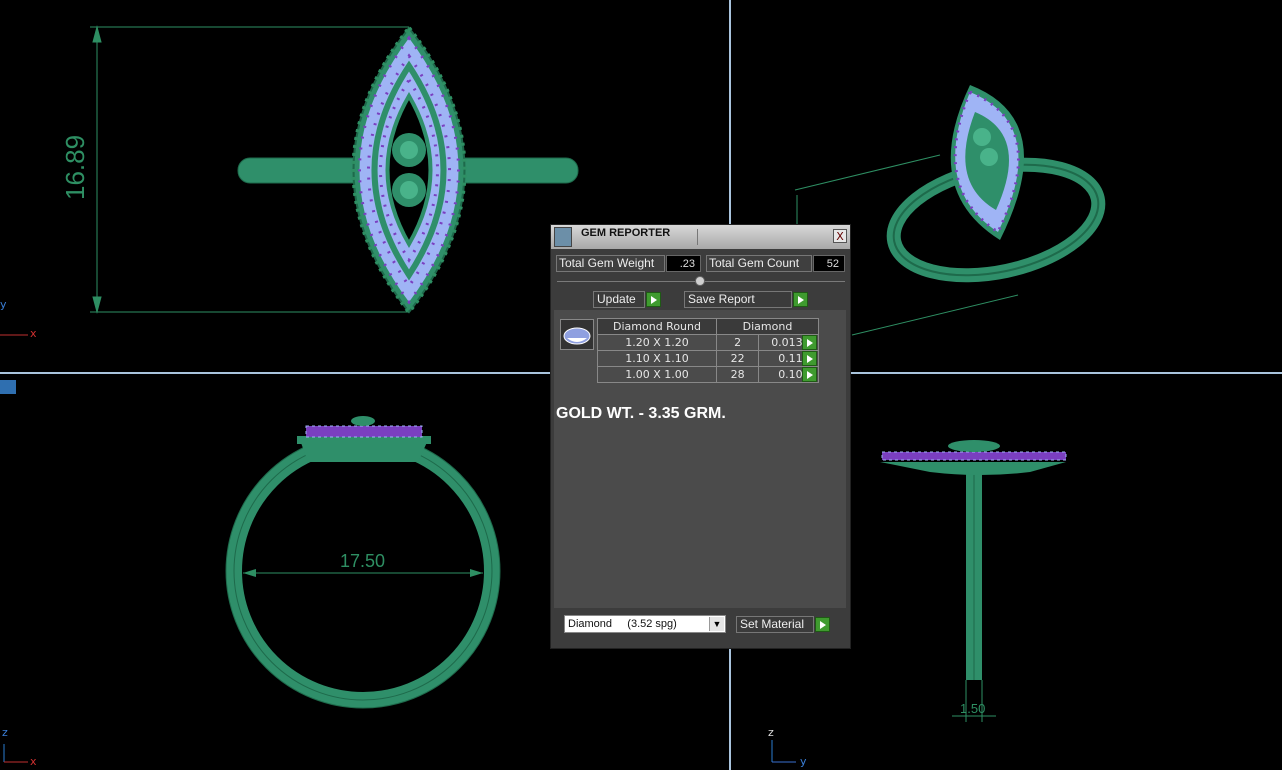  What do you see at coordinates (3, 304) in the screenshot?
I see `top-view-axis-y-label: y` at bounding box center [3, 304].